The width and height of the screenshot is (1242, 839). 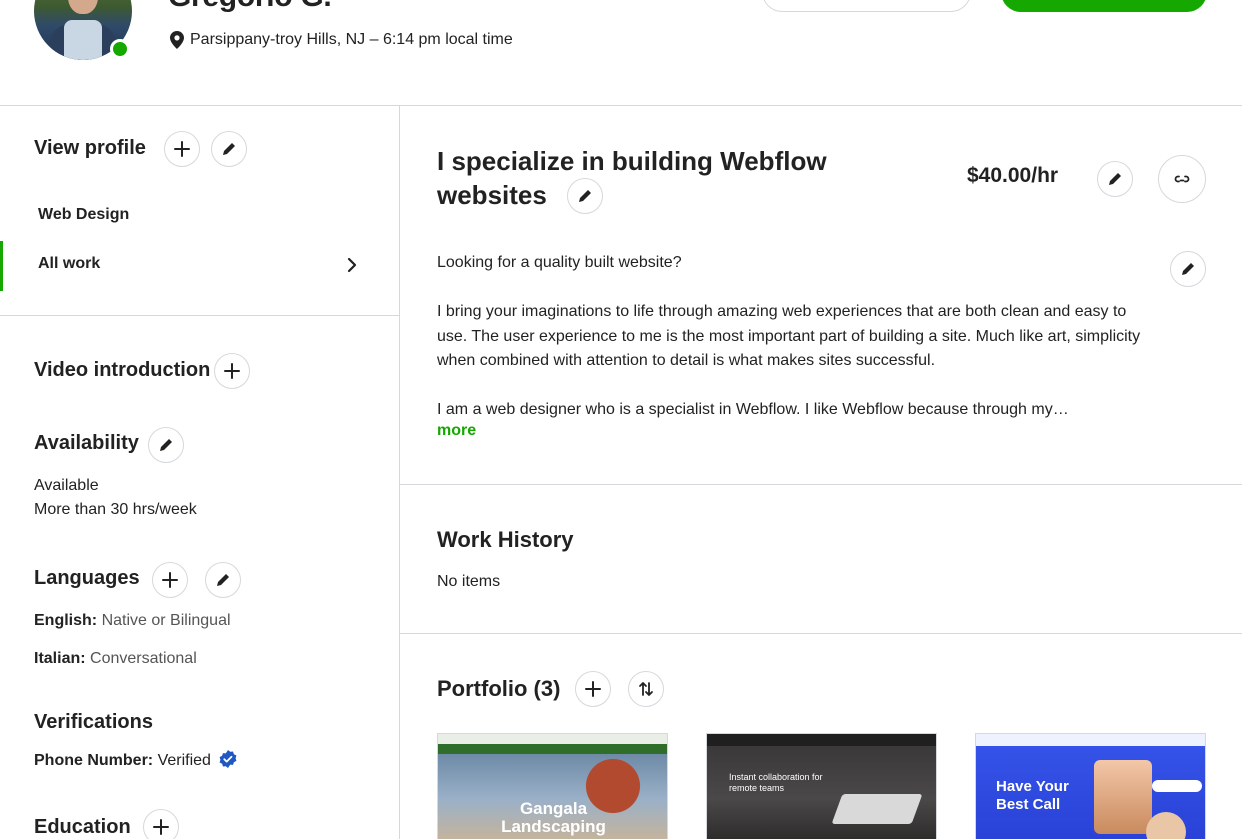 What do you see at coordinates (469, 581) in the screenshot?
I see `work-history-empty: No items` at bounding box center [469, 581].